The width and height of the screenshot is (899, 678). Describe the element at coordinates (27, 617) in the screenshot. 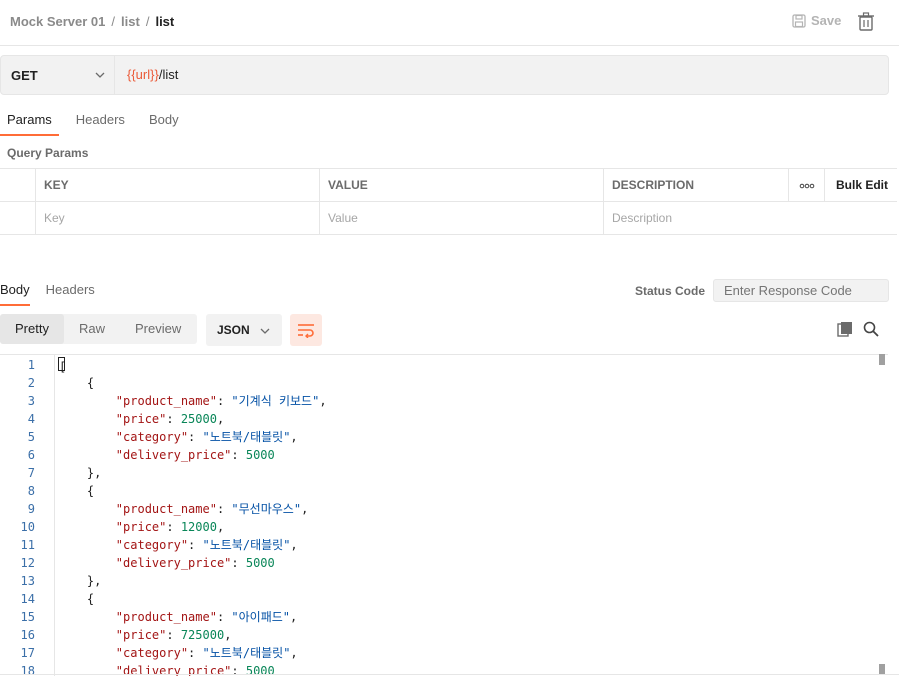

I see `line-number: 15` at that location.